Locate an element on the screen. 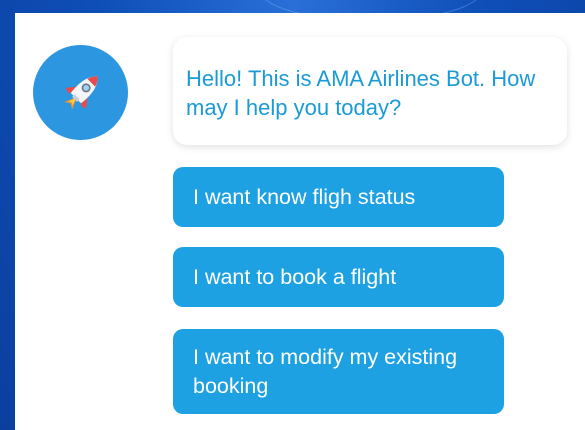 The width and height of the screenshot is (585, 430). option-flight-status-button: I want know fligh status is located at coordinates (338, 197).